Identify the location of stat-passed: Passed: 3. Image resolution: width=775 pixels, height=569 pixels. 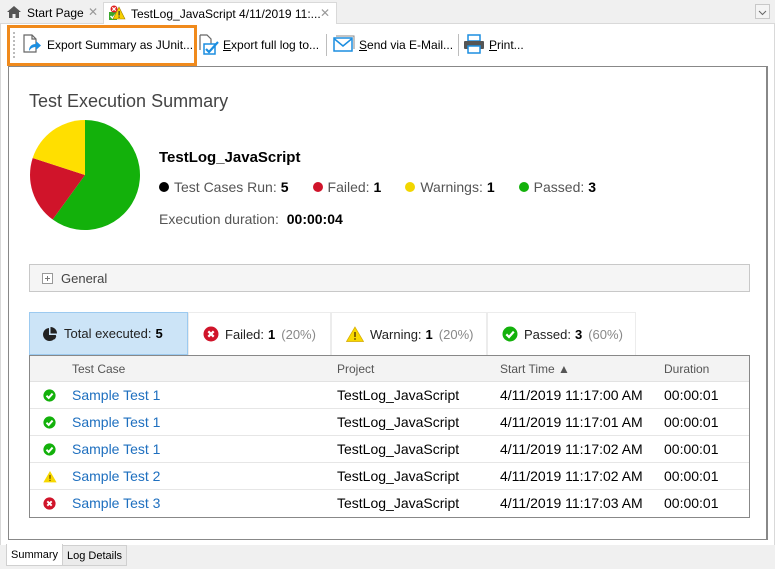
(557, 187).